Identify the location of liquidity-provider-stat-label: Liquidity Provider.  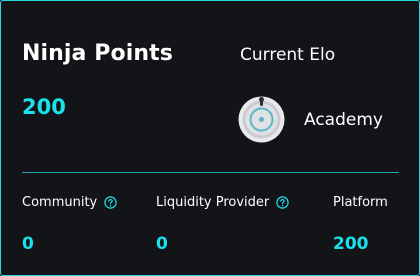
(222, 202).